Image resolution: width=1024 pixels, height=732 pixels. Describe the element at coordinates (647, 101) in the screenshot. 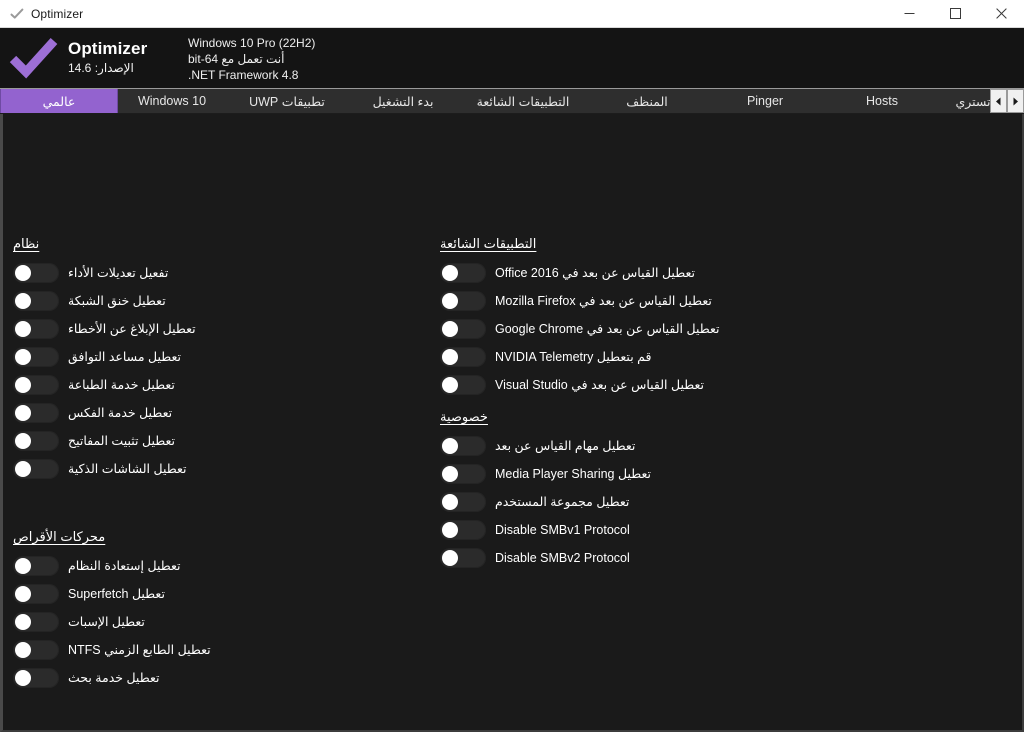

I see `tab-5: المنظف` at that location.